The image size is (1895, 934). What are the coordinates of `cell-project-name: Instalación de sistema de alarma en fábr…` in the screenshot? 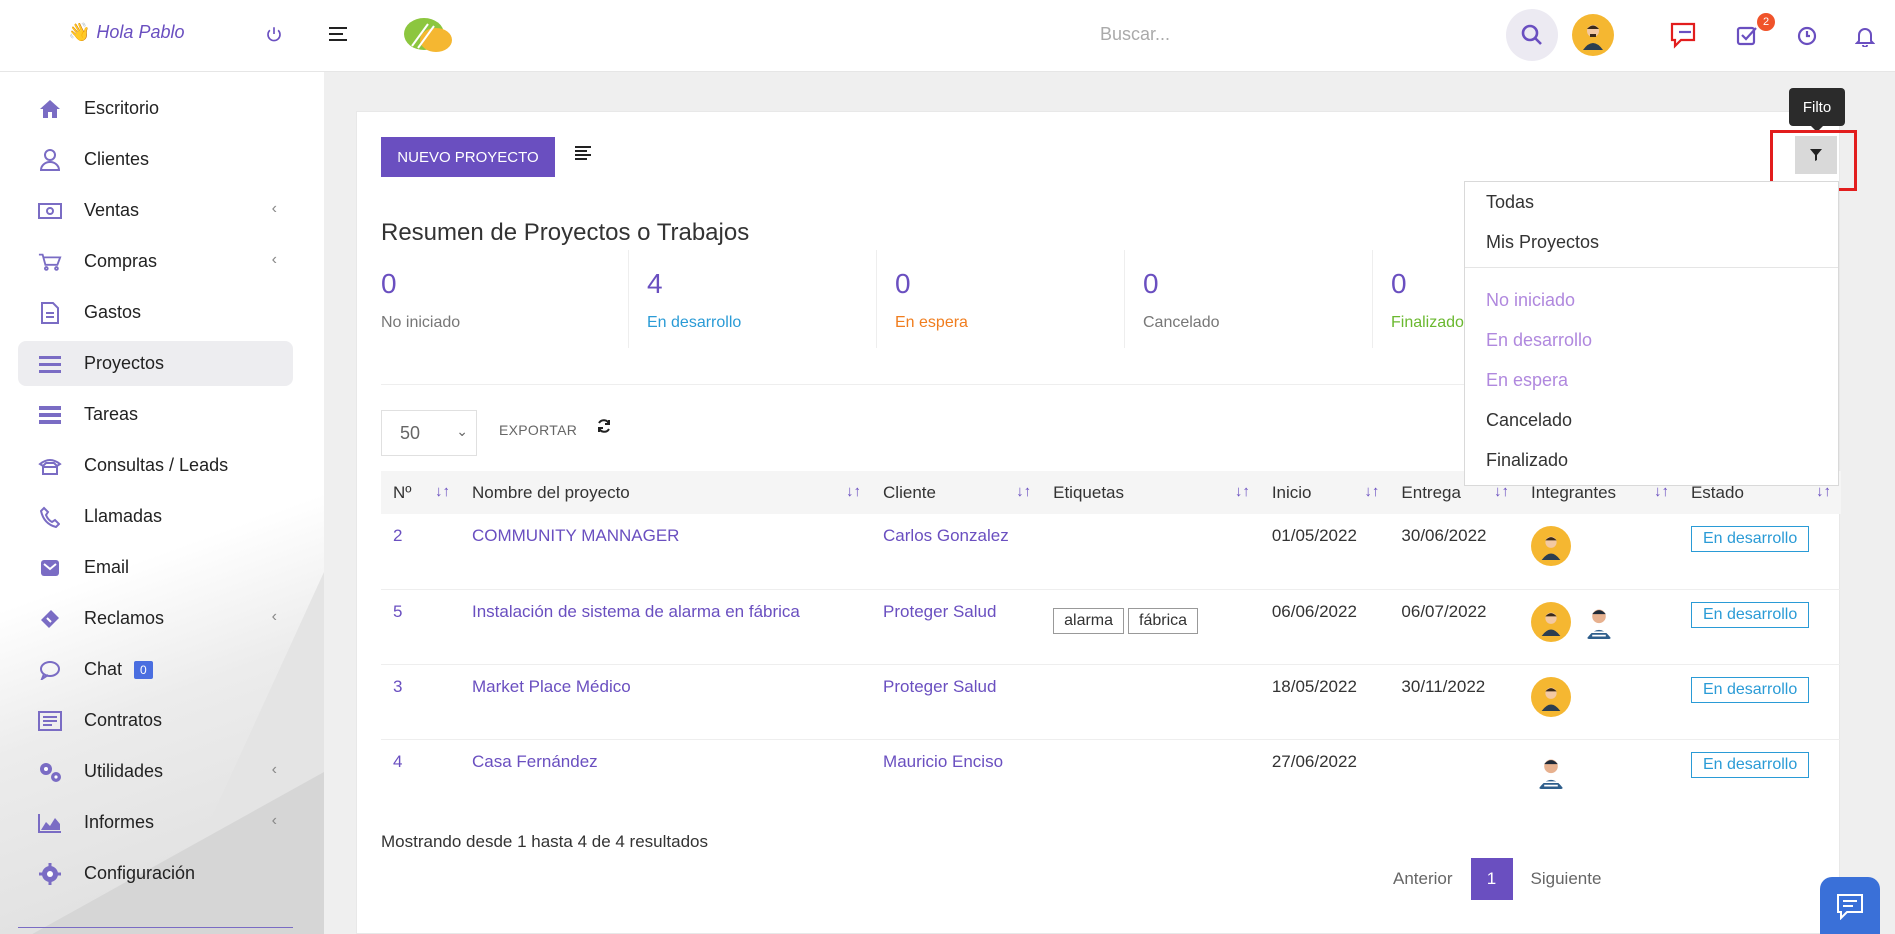 It's located at (665, 626).